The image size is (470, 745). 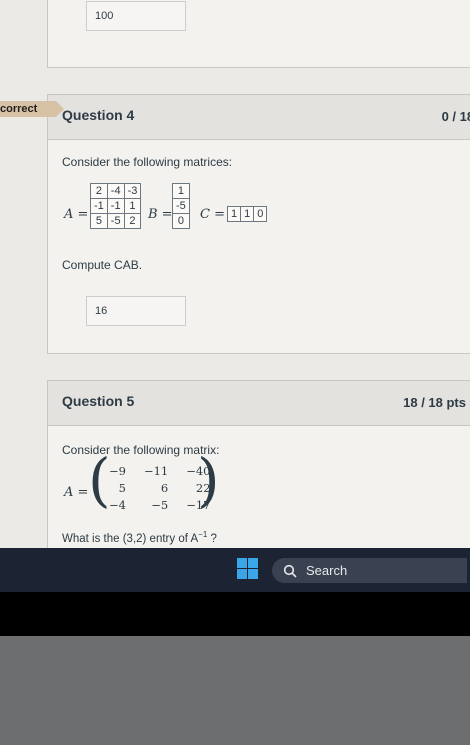 I want to click on matrix-row: -1 -1 1, so click(x=116, y=206).